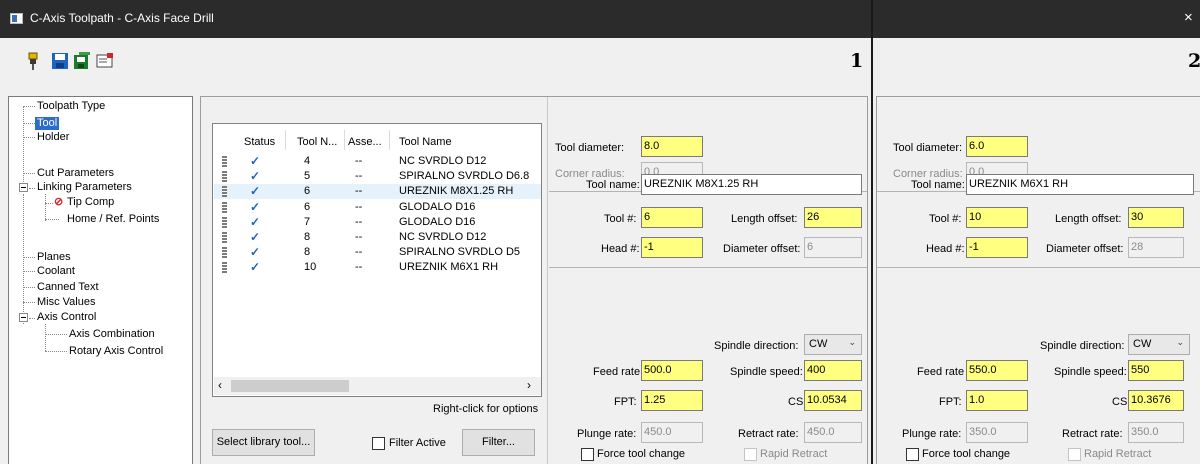  I want to click on tree-item-planes: Planes, so click(54, 257).